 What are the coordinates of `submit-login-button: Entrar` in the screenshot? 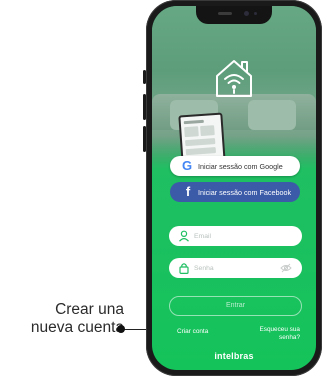 It's located at (235, 306).